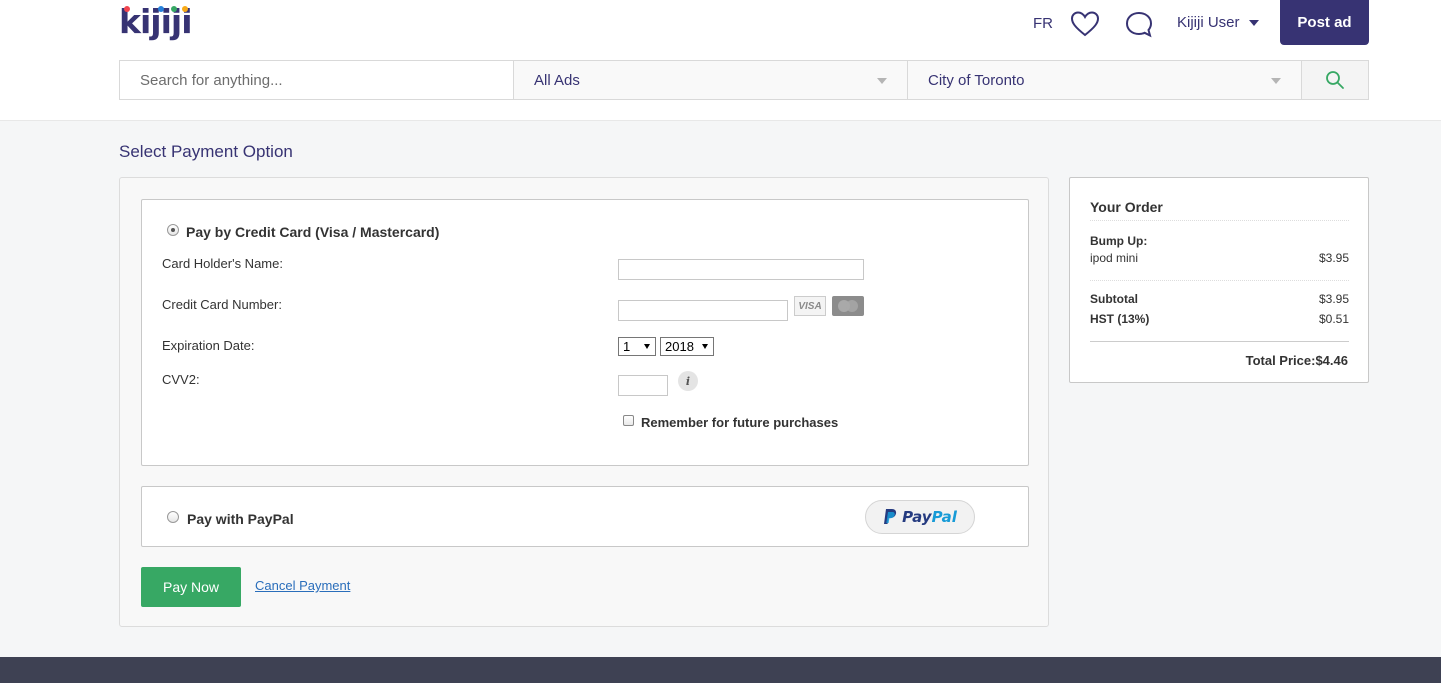 Image resolution: width=1441 pixels, height=683 pixels. I want to click on paypal-p-icon, so click(890, 516).